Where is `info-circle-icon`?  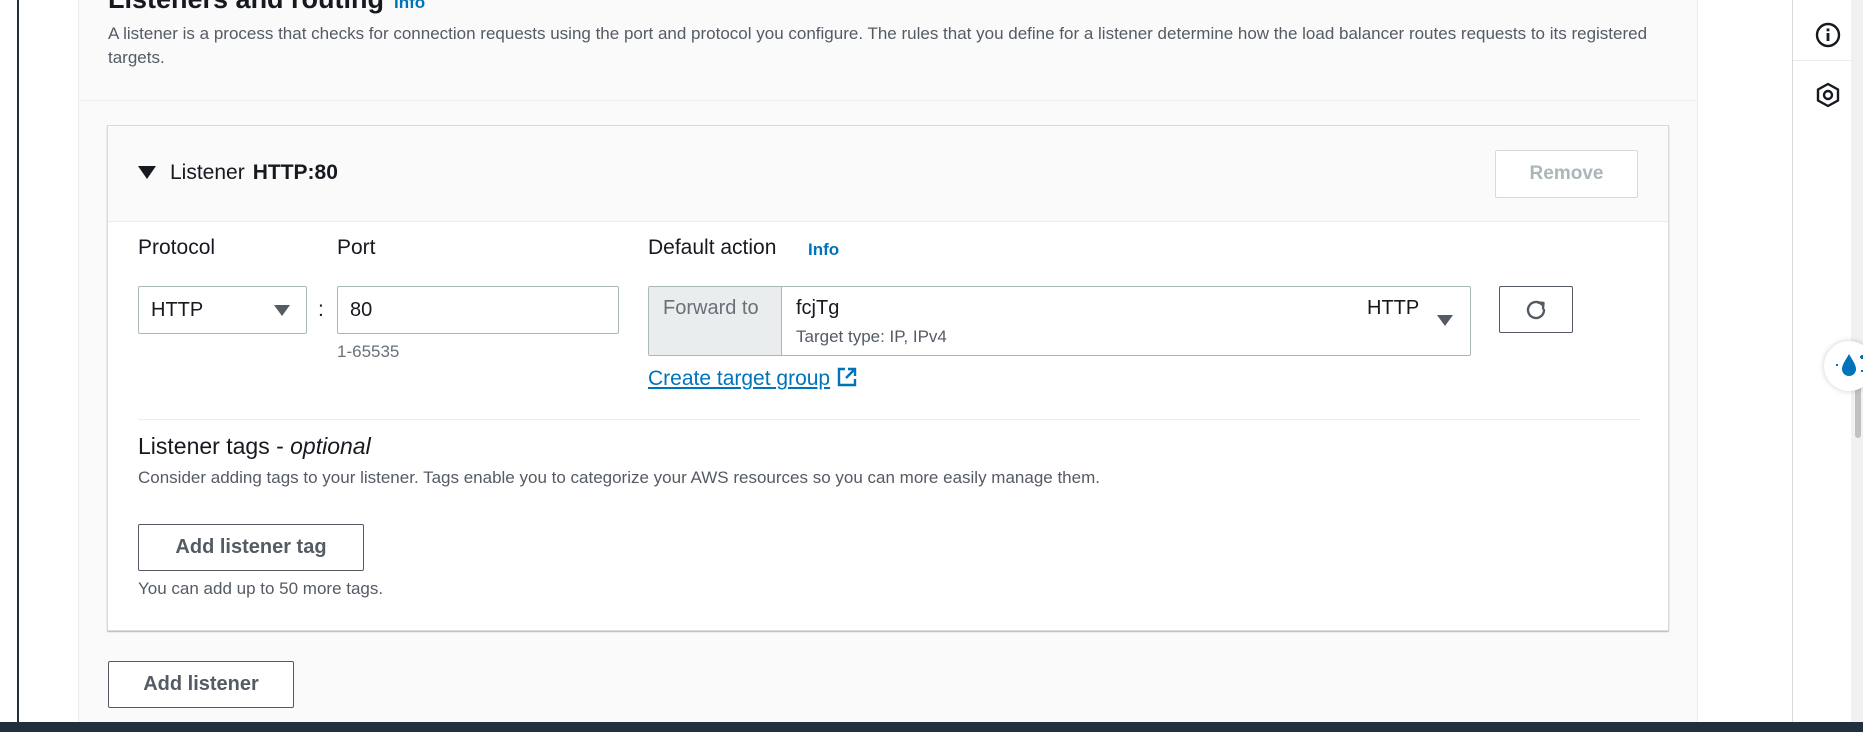 info-circle-icon is located at coordinates (1828, 35).